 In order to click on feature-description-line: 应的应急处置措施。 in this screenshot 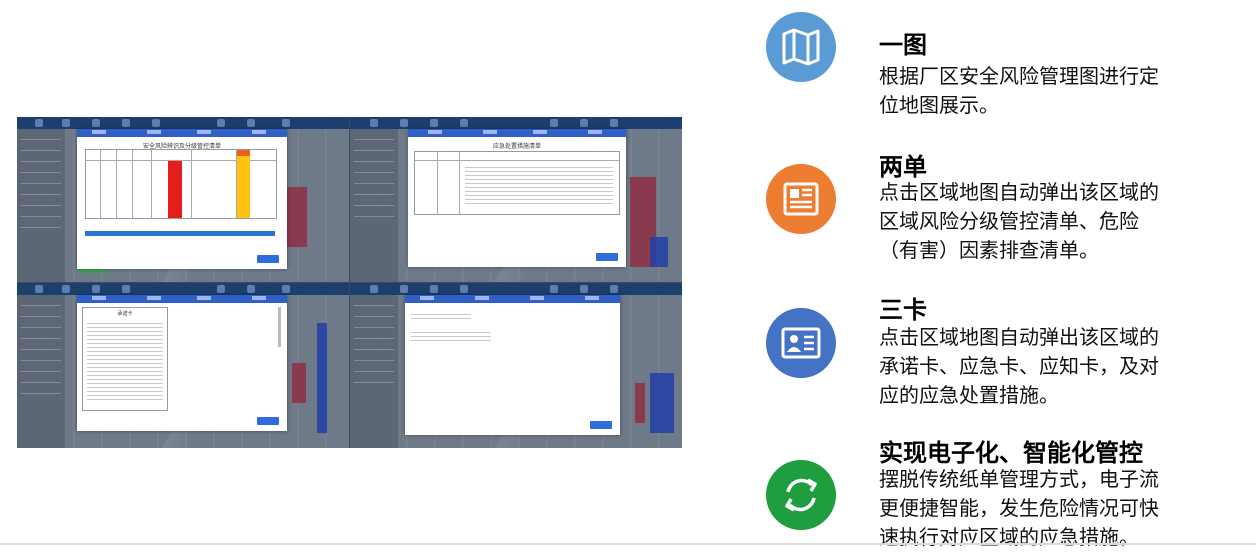, I will do `click(969, 395)`.